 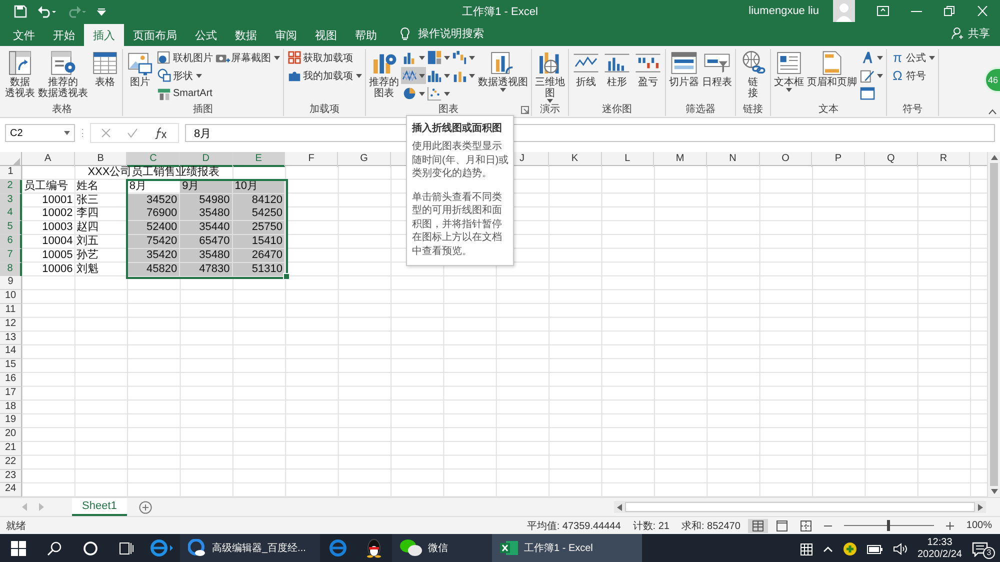 I want to click on table-cell: 李四, so click(x=101, y=214).